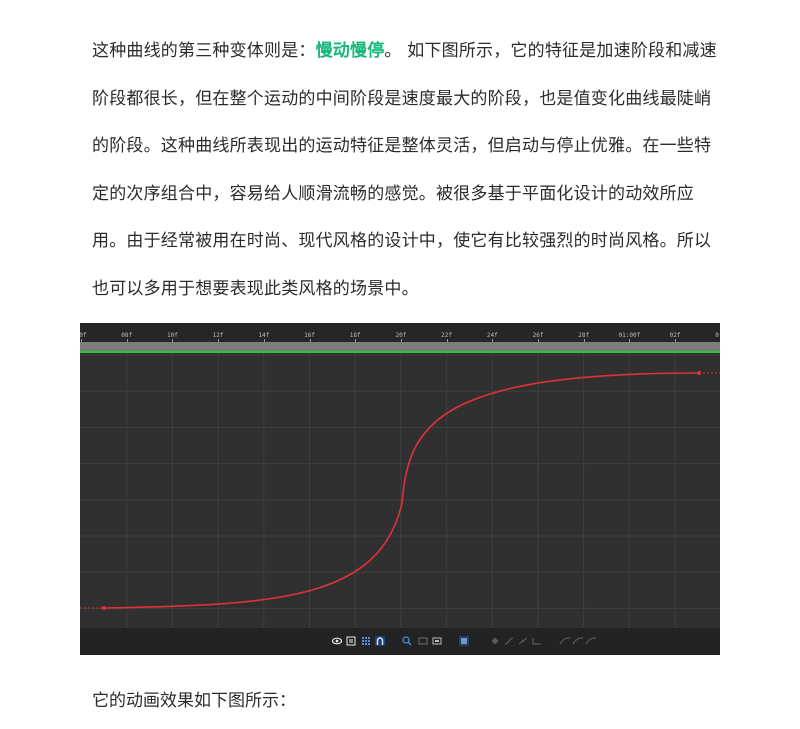  I want to click on paragraph-lead: 这种曲线的第三种变体则是：, so click(204, 51).